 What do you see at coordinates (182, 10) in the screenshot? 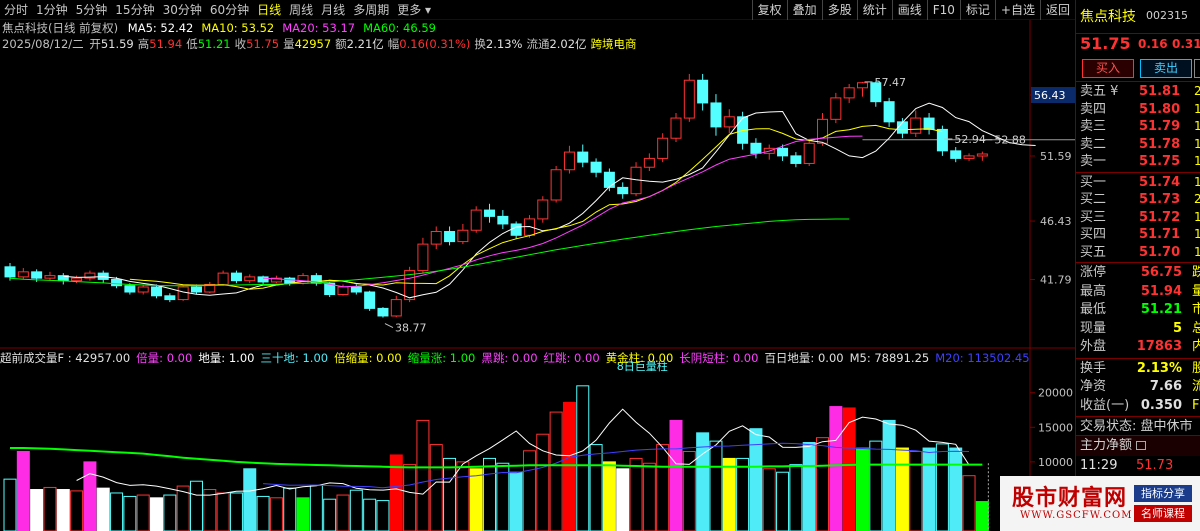
I see `period-tab-4: 30分钟` at bounding box center [182, 10].